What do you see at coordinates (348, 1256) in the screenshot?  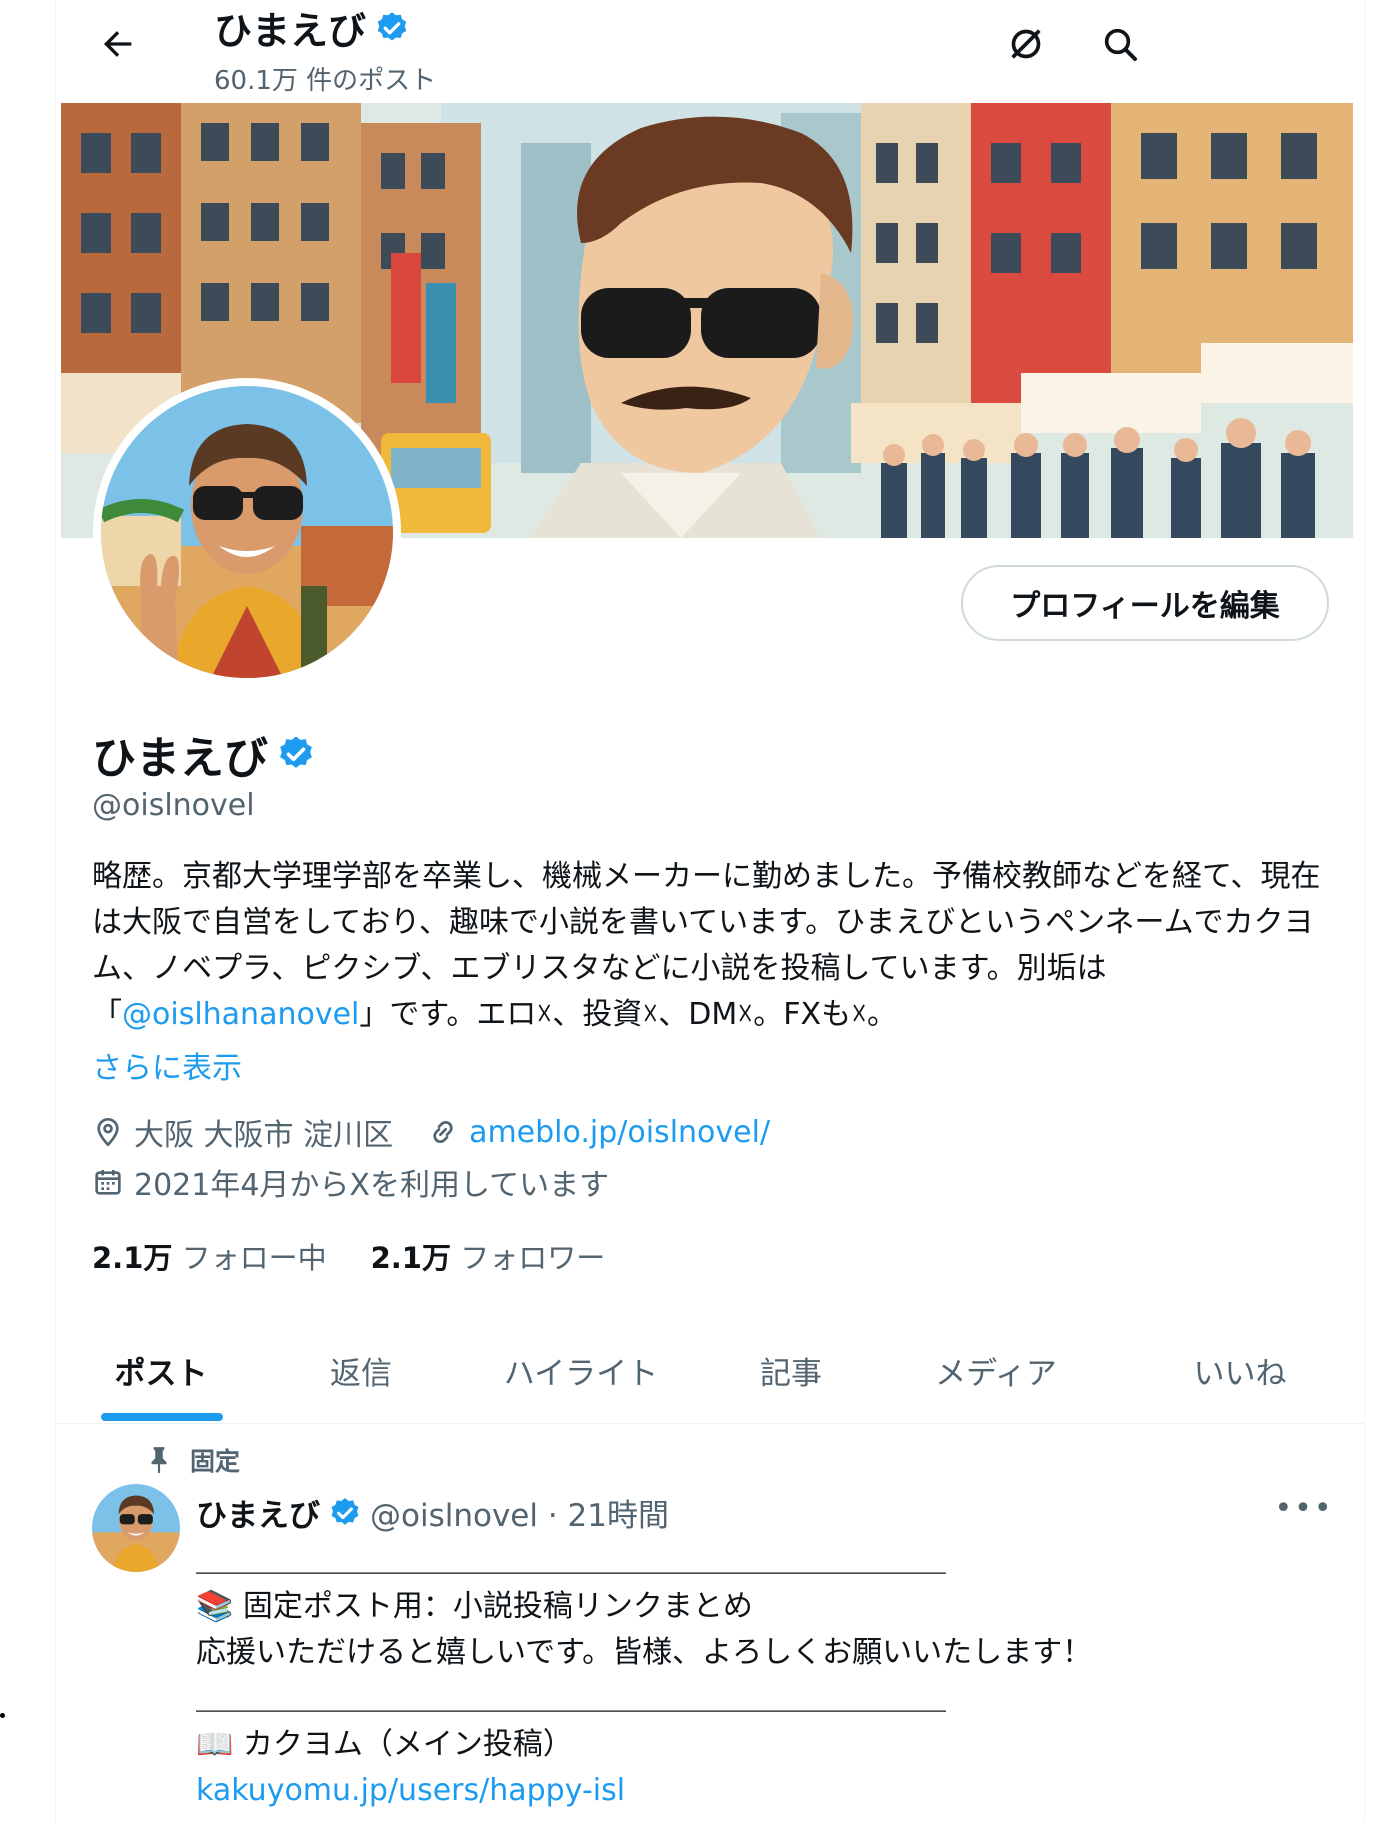 I see `follow-stats: 2.1万 フォロー中 2.1万 フォロワー` at bounding box center [348, 1256].